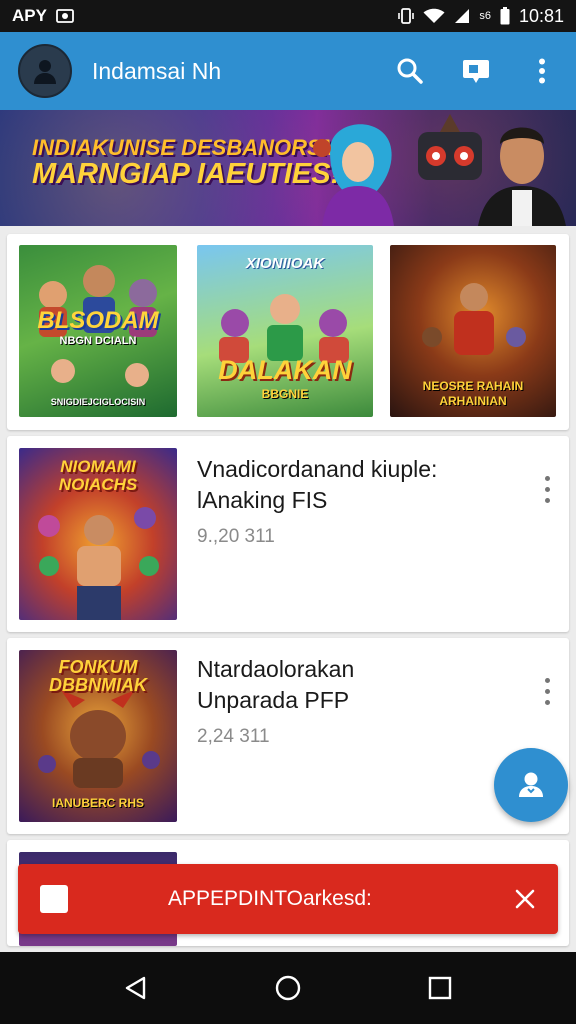 The image size is (576, 1024). I want to click on page-title: Indamsai Nh, so click(157, 70).